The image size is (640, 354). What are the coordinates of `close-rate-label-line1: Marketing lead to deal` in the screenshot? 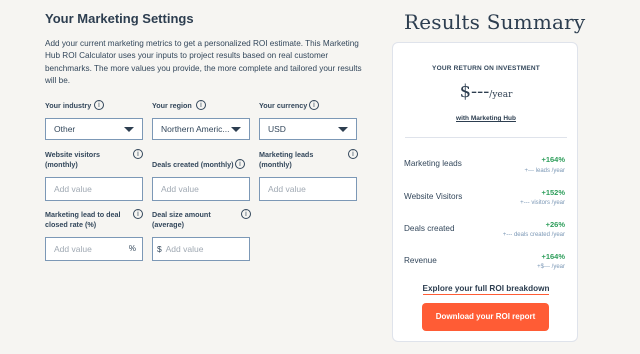 It's located at (83, 214).